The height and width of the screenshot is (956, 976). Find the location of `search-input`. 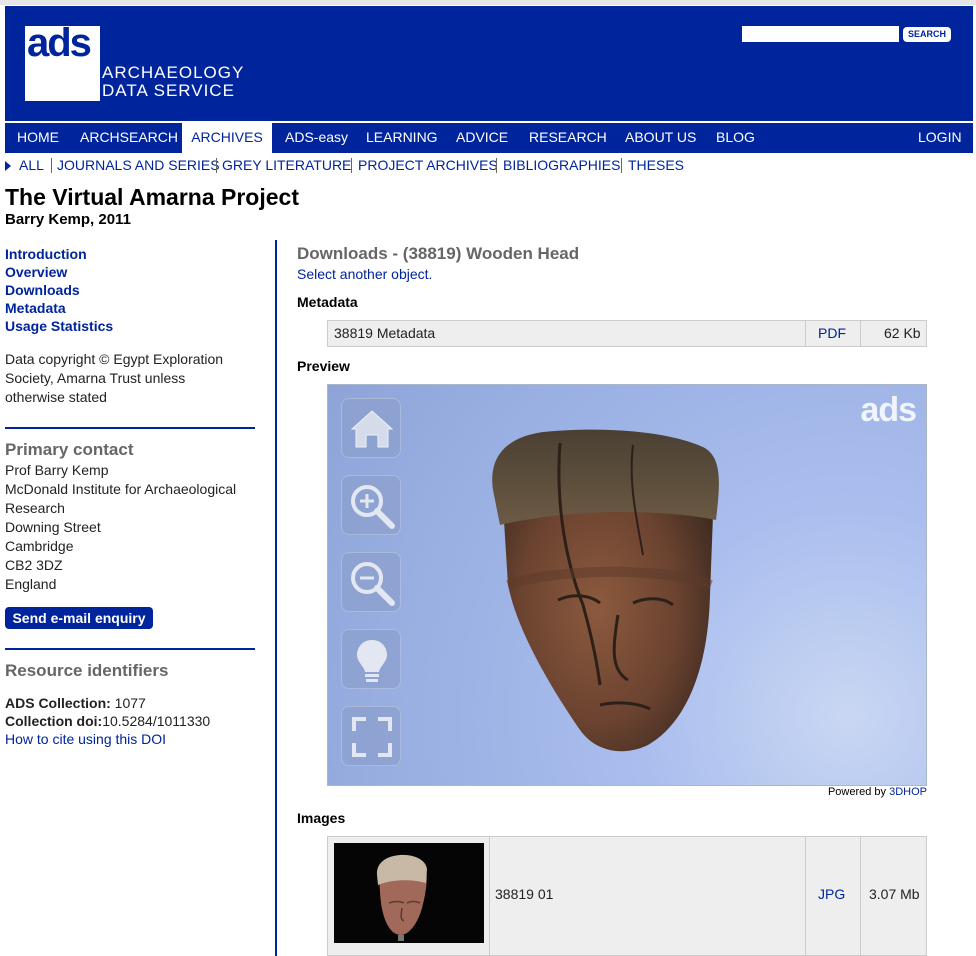

search-input is located at coordinates (820, 34).